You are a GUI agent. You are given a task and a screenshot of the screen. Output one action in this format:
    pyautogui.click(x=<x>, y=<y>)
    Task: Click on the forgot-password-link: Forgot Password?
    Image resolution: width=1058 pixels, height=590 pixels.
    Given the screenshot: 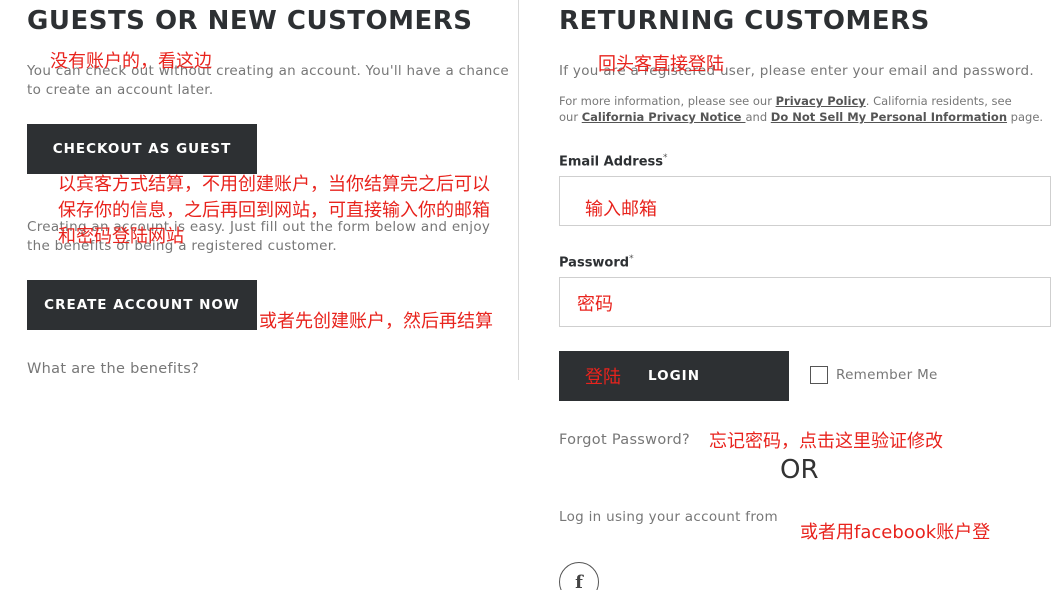 What is the action you would take?
    pyautogui.click(x=624, y=440)
    